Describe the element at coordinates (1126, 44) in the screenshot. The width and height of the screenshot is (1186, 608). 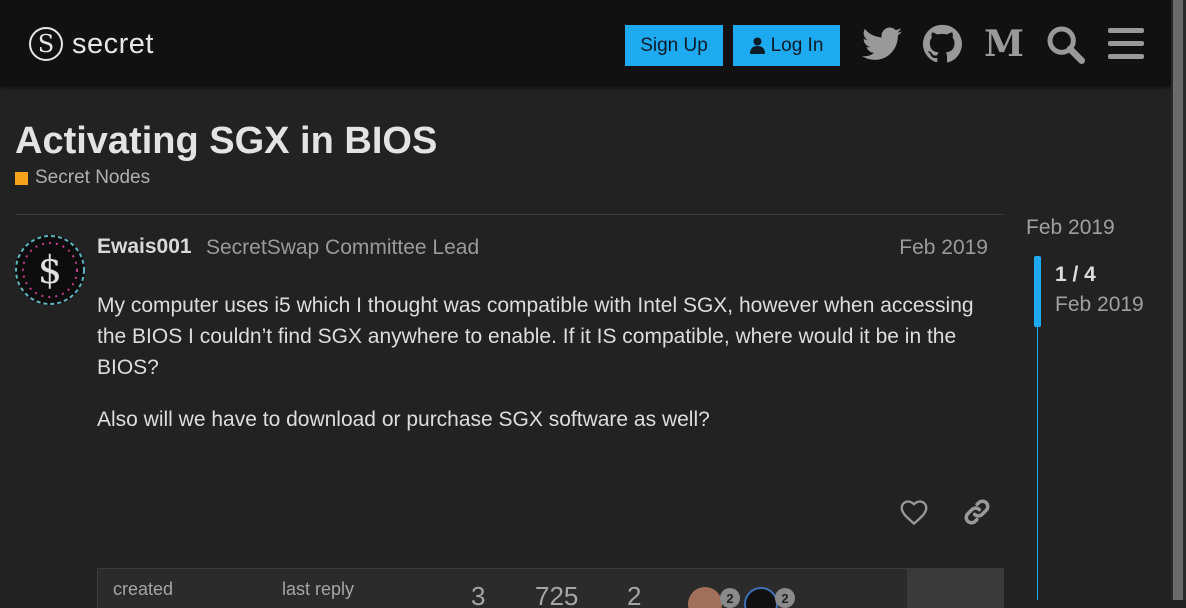
I see `hamburger-menu-icon` at that location.